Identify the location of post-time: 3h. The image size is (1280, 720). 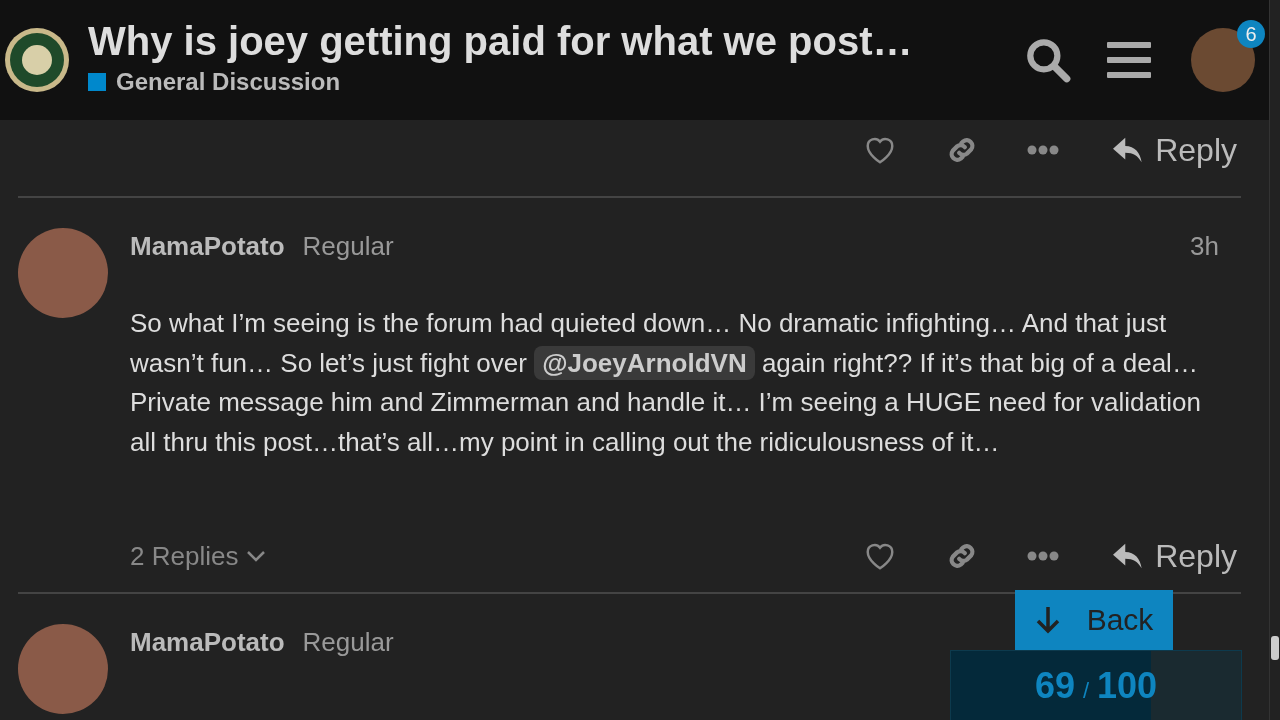
(1204, 246).